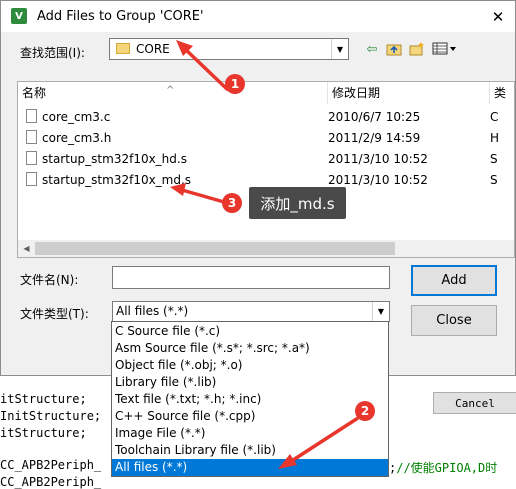 The height and width of the screenshot is (489, 516). Describe the element at coordinates (266, 138) in the screenshot. I see `file-row-core-cm3-h: core_cm3.h 2011/2/9 14:59 H` at that location.